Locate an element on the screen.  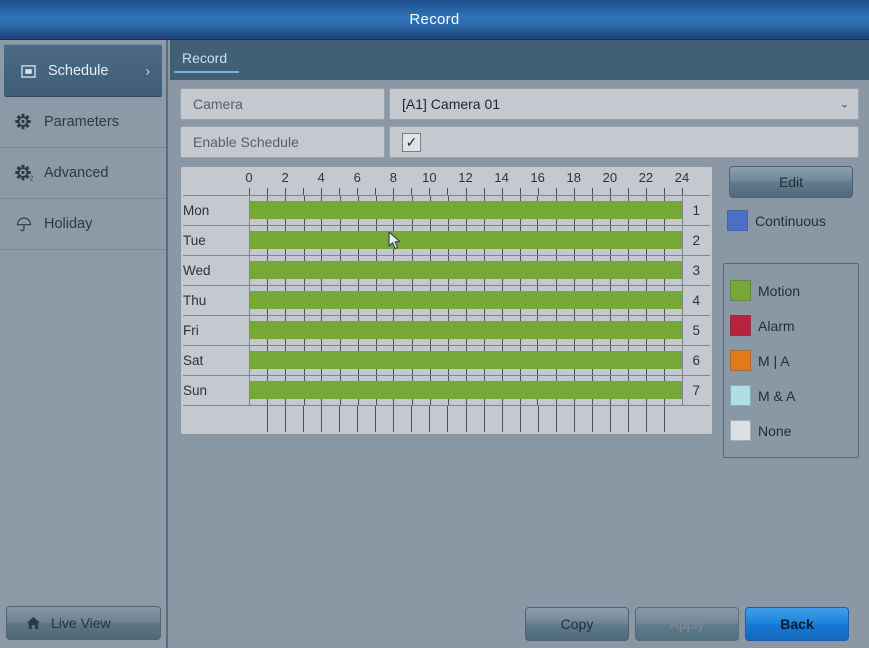
hour-tick-label: 10 is located at coordinates (429, 177).